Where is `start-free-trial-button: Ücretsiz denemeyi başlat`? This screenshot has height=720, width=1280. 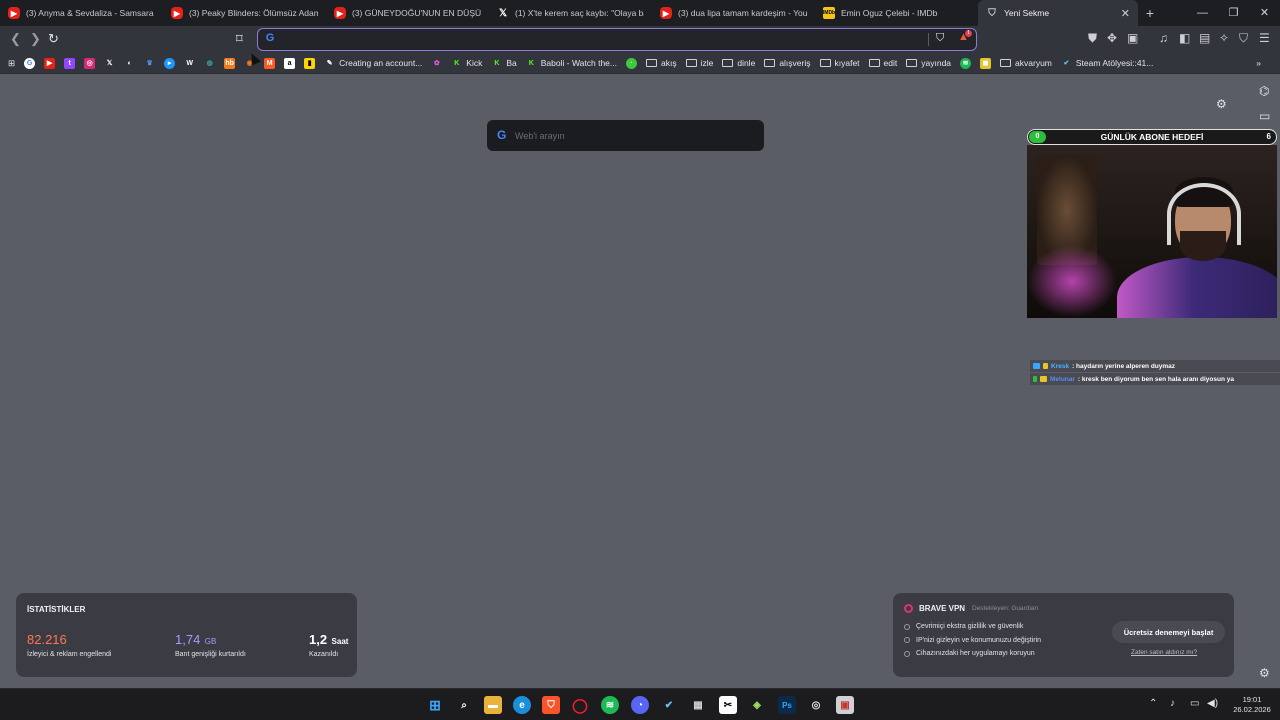
start-free-trial-button: Ücretsiz denemeyi başlat is located at coordinates (1168, 632).